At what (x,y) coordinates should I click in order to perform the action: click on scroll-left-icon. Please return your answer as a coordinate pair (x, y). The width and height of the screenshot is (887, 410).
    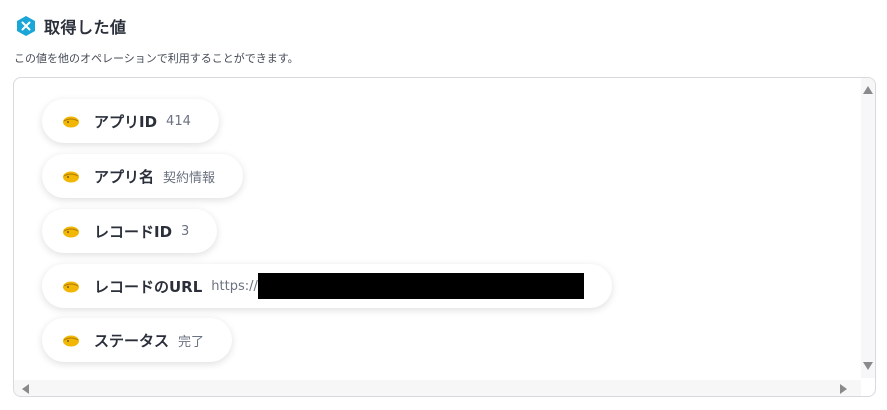
    Looking at the image, I should click on (25, 389).